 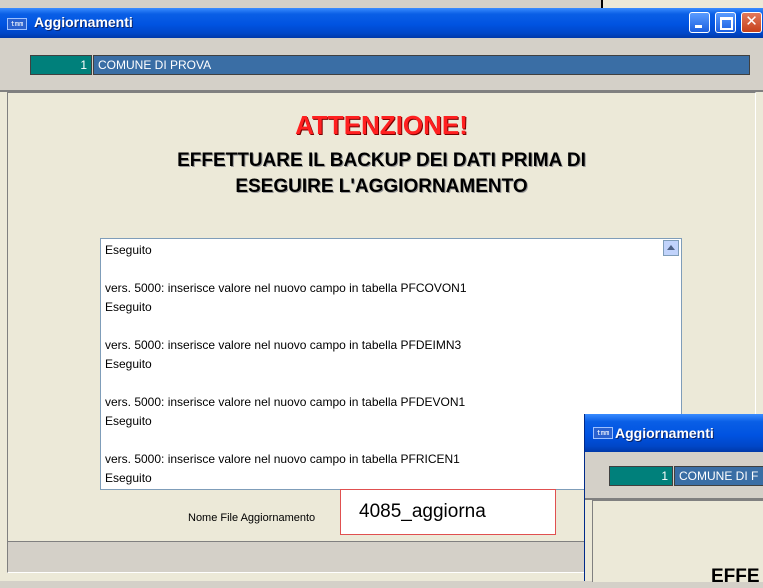 I want to click on minimize-icon, so click(x=698, y=26).